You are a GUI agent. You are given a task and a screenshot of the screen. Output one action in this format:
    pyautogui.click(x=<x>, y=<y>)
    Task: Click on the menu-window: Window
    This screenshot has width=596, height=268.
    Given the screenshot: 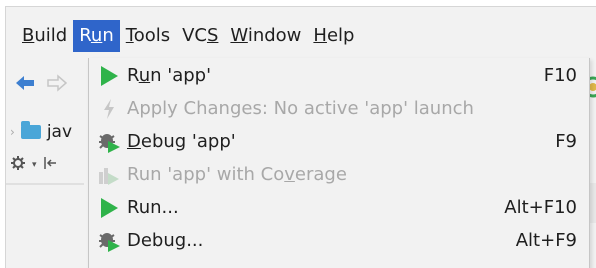 What is the action you would take?
    pyautogui.click(x=265, y=36)
    